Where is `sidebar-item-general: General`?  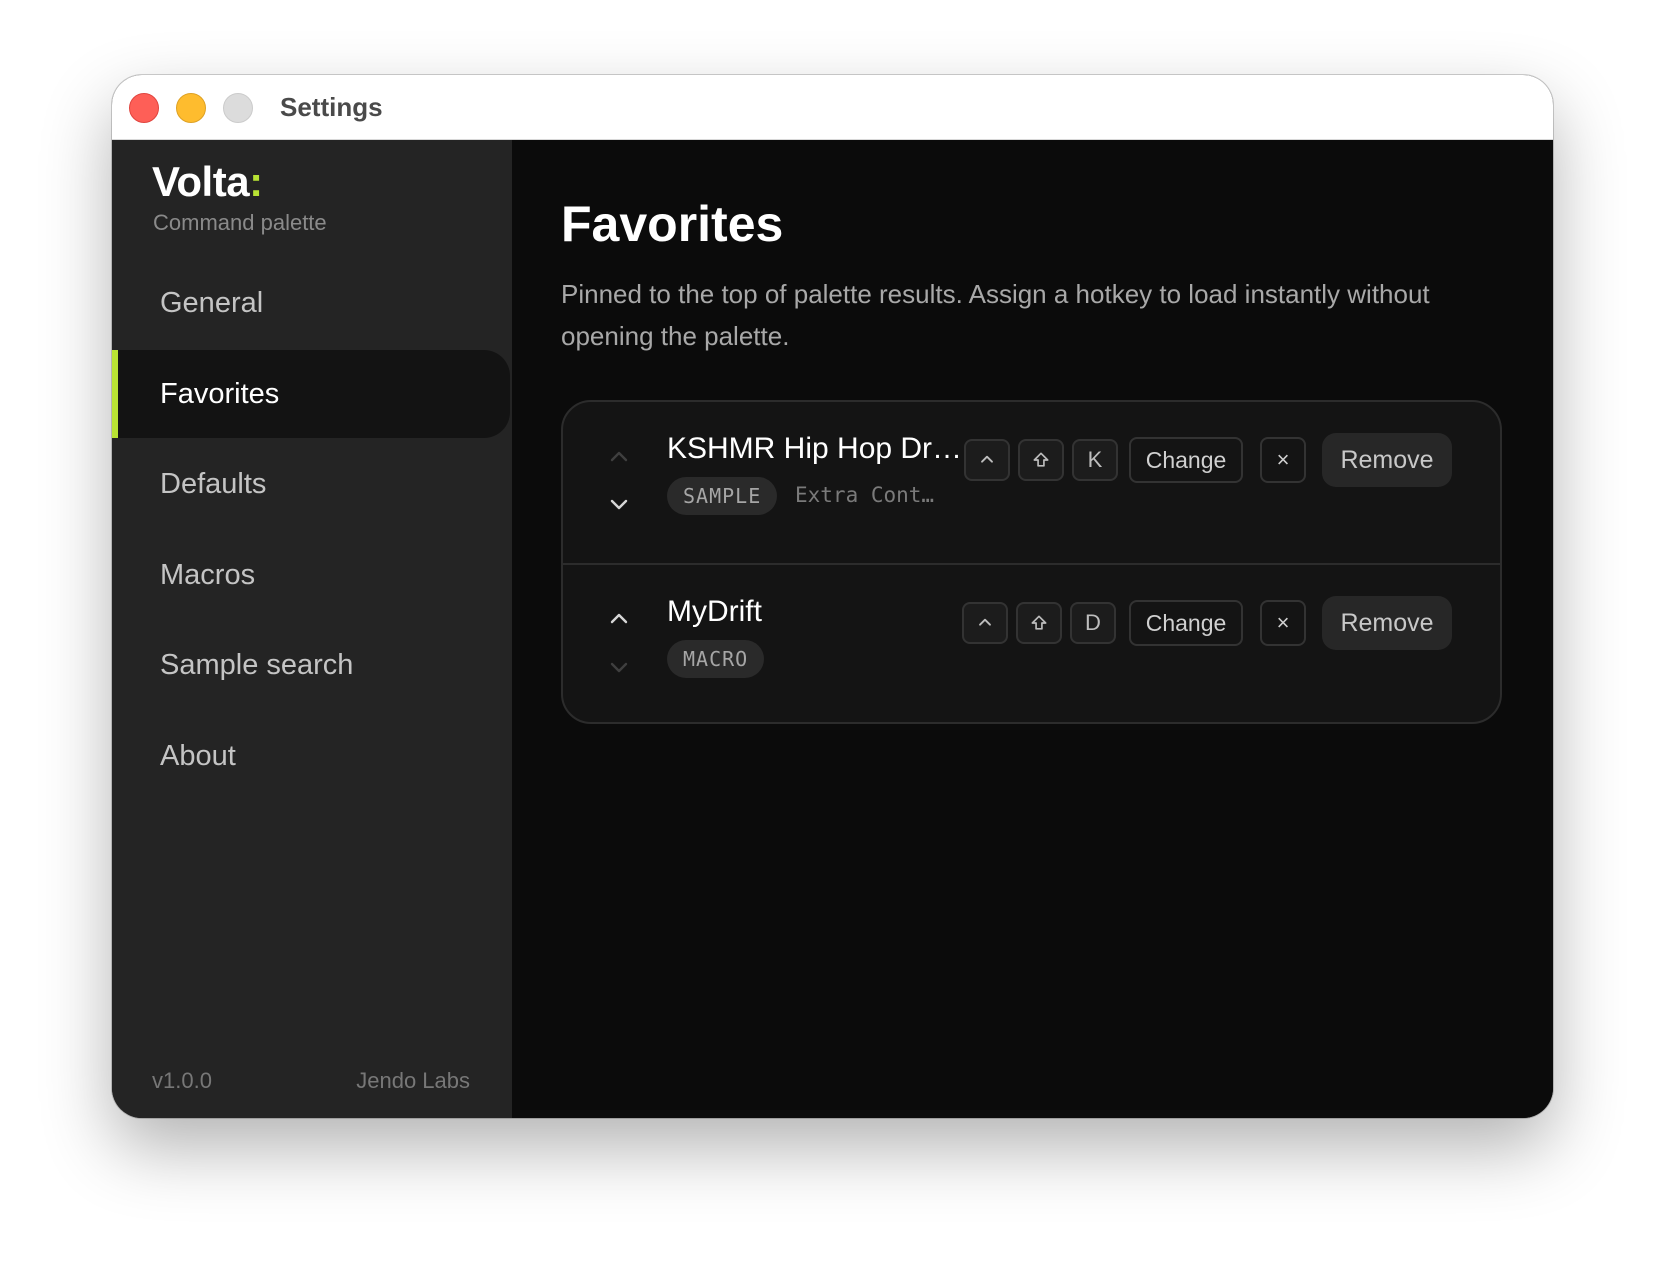
sidebar-item-general: General is located at coordinates (311, 303).